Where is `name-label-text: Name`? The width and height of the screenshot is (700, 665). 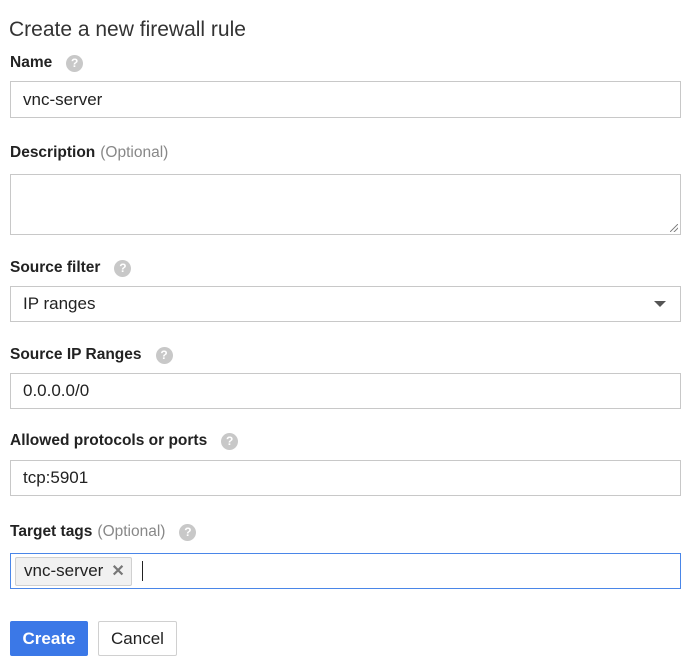
name-label-text: Name is located at coordinates (31, 62).